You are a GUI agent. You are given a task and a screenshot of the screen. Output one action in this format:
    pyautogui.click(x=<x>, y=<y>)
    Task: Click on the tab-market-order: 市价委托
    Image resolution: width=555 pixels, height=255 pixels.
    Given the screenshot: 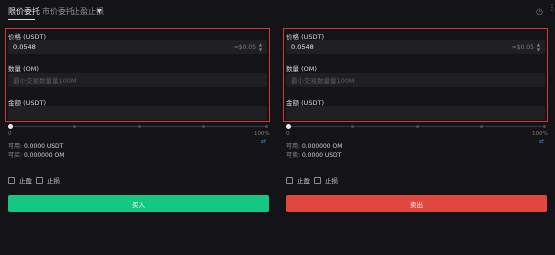 What is the action you would take?
    pyautogui.click(x=58, y=11)
    